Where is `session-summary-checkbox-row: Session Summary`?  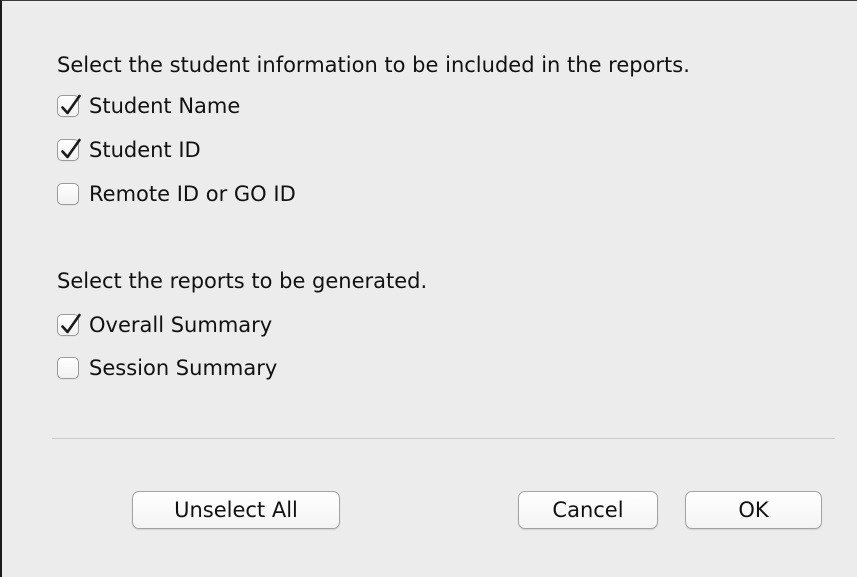
session-summary-checkbox-row: Session Summary is located at coordinates (167, 368).